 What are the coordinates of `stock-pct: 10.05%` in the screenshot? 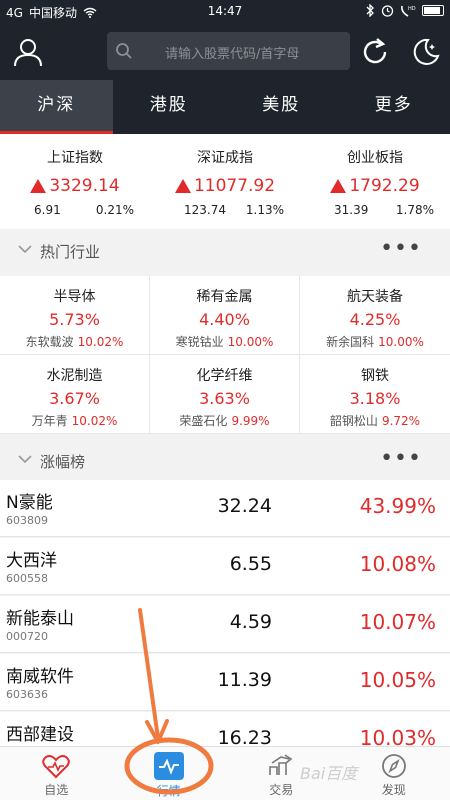 It's located at (397, 680).